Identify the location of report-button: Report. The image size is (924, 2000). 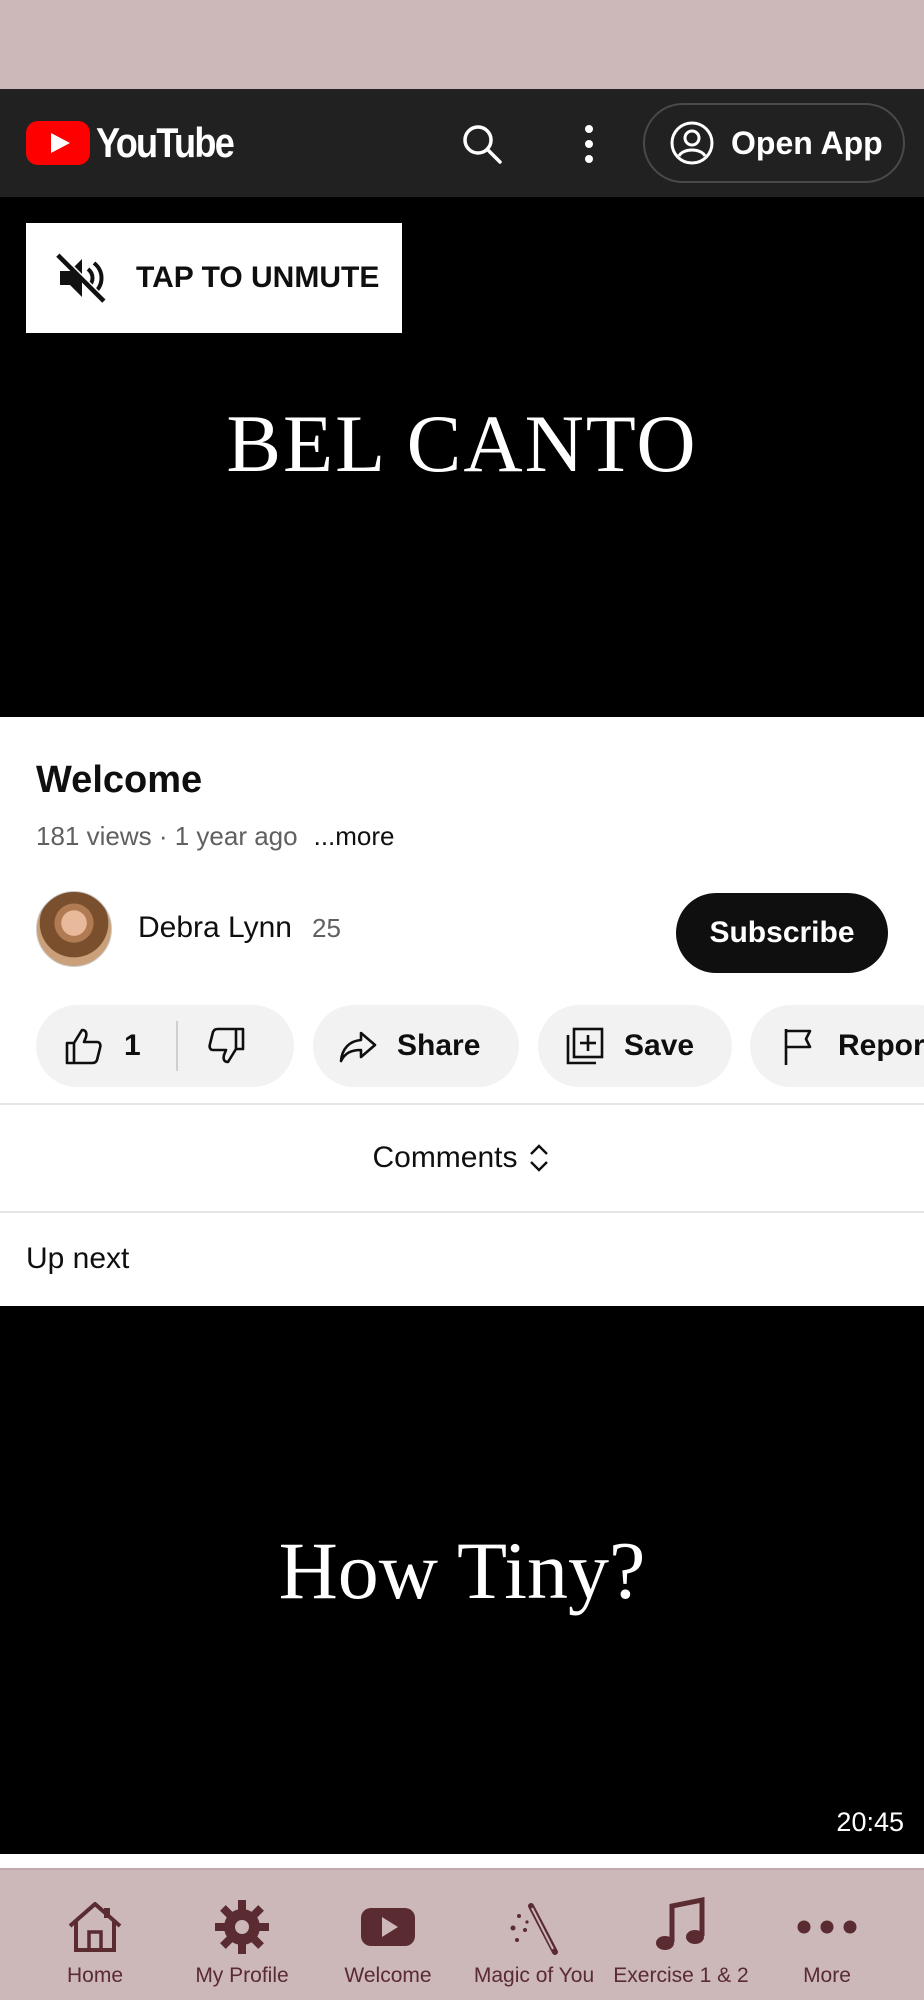
(837, 1046).